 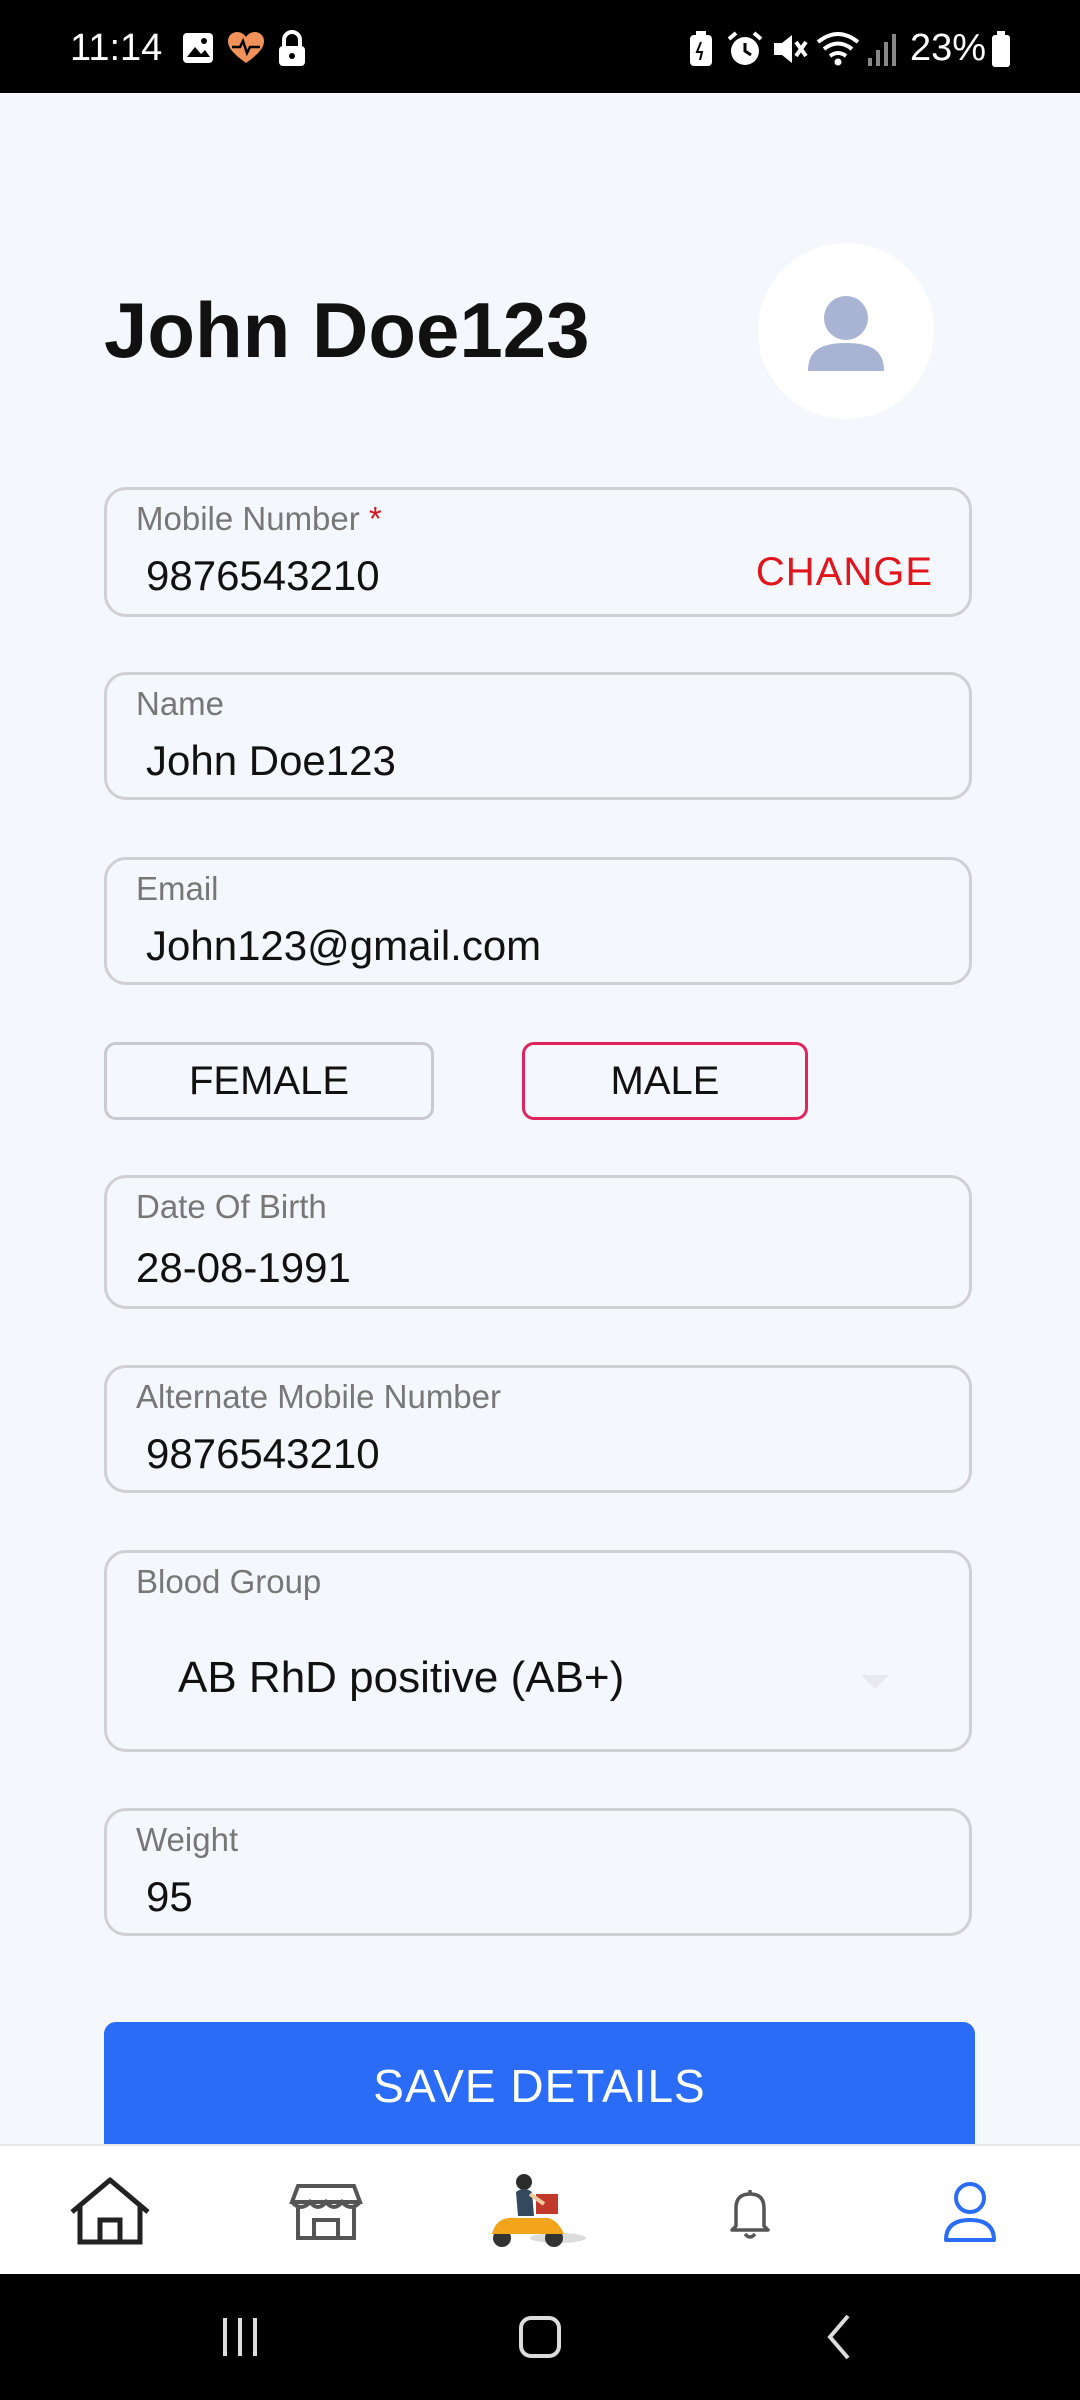 I want to click on mobile-number-label: Mobile Number *, so click(x=259, y=519).